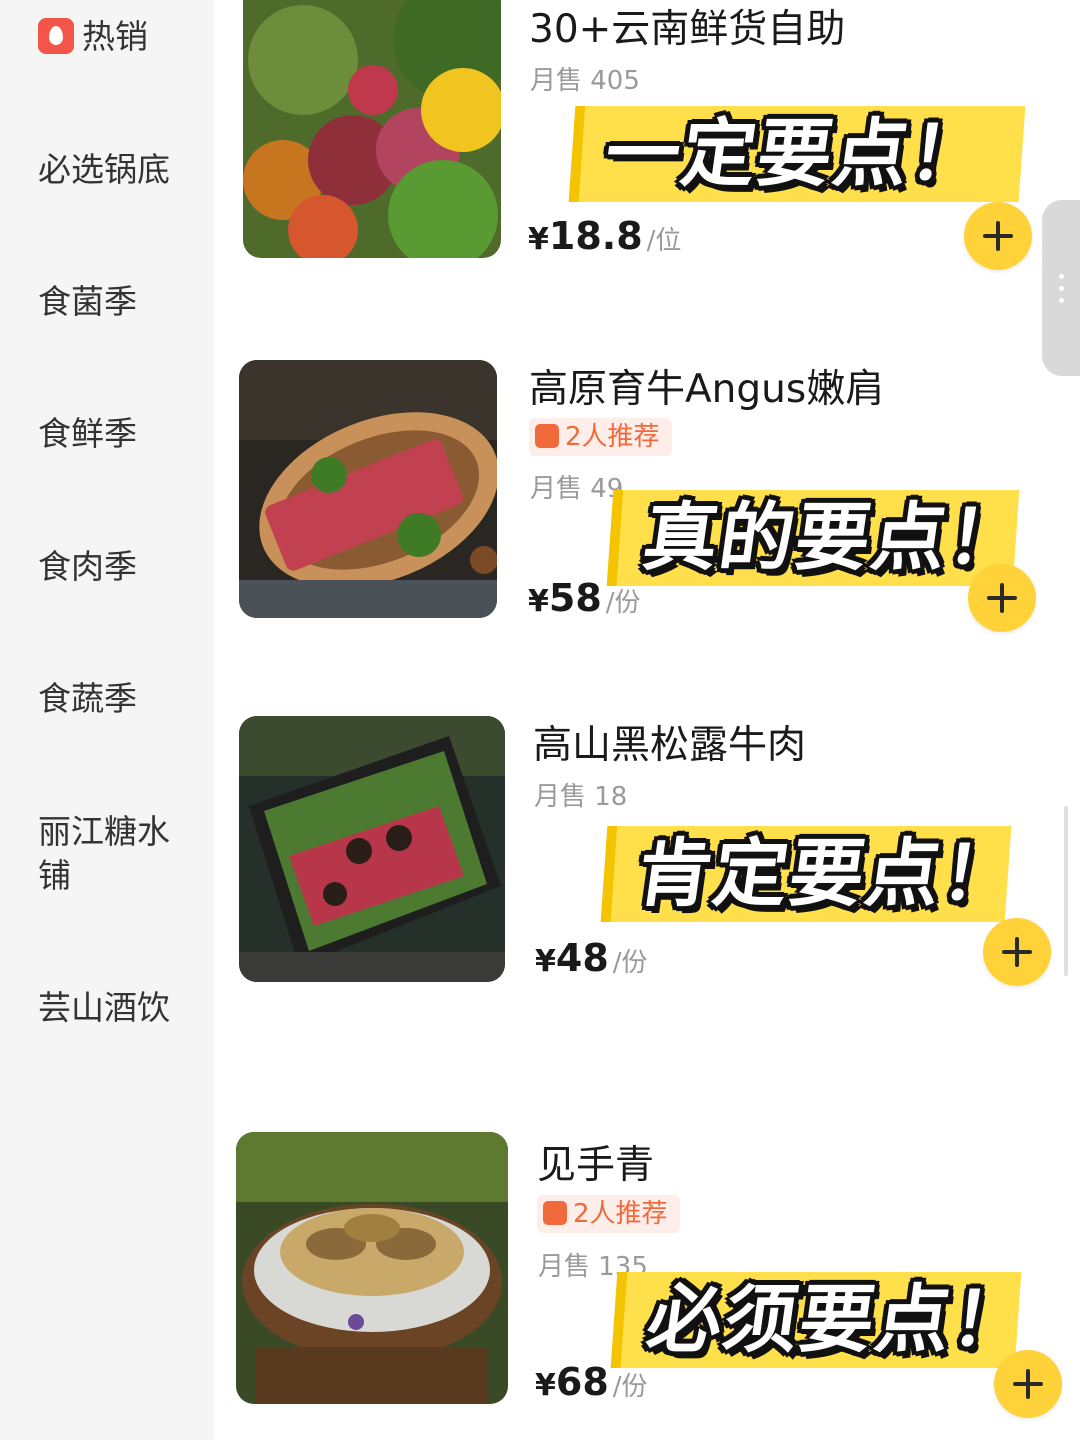 The height and width of the screenshot is (1440, 1080). What do you see at coordinates (372, 1268) in the screenshot?
I see `product-image-mushroom` at bounding box center [372, 1268].